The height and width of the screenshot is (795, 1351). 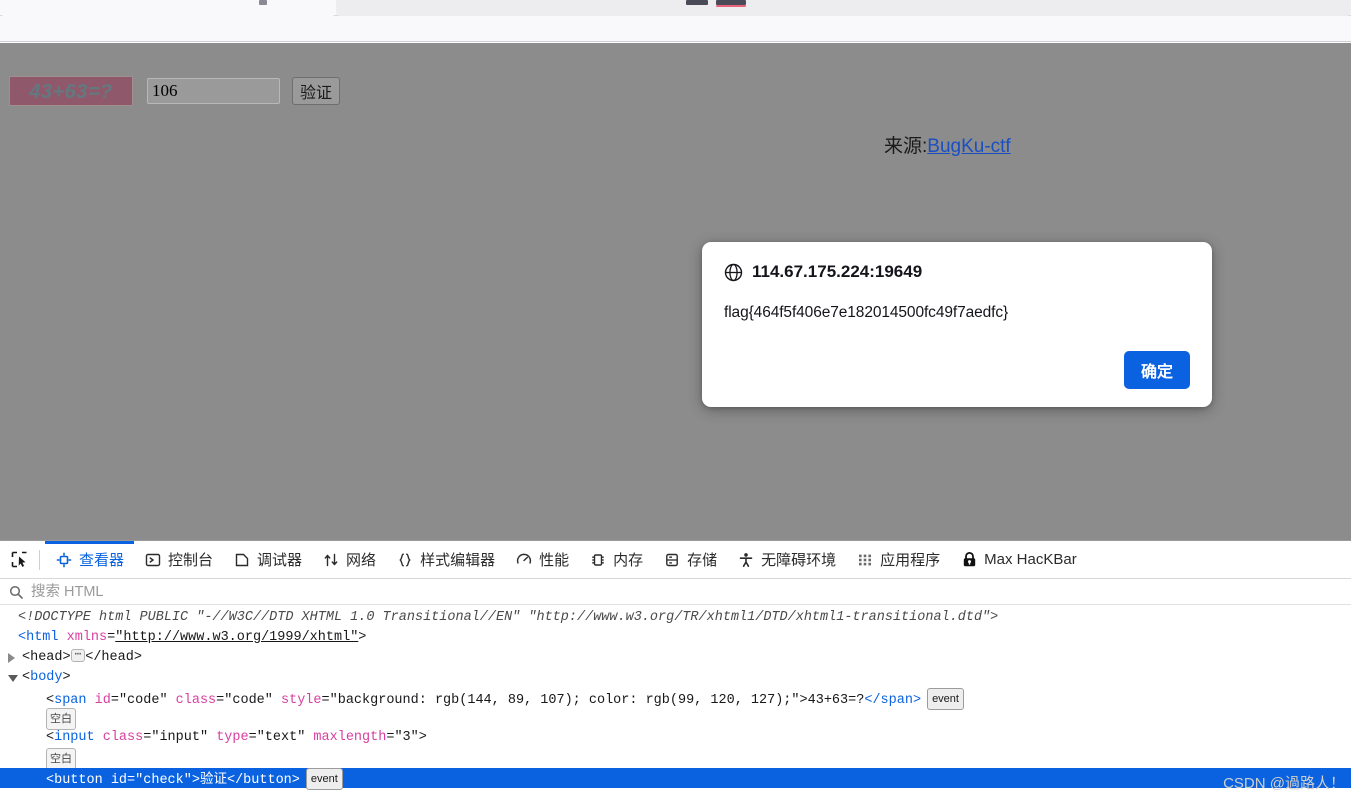 I want to click on html-attr-value: "http://www.w3.org/1999/xhtml", so click(x=236, y=637).